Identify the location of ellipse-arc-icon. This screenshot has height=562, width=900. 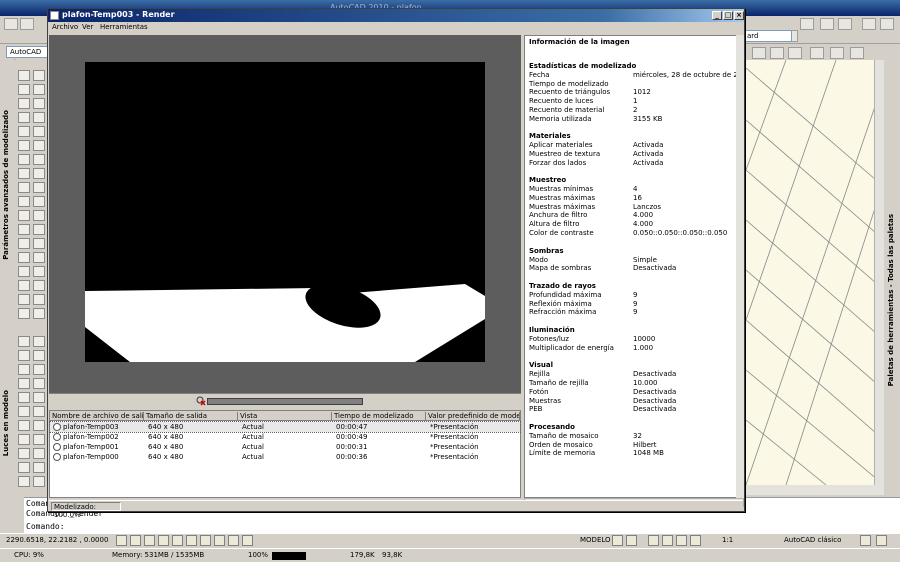
(24, 201).